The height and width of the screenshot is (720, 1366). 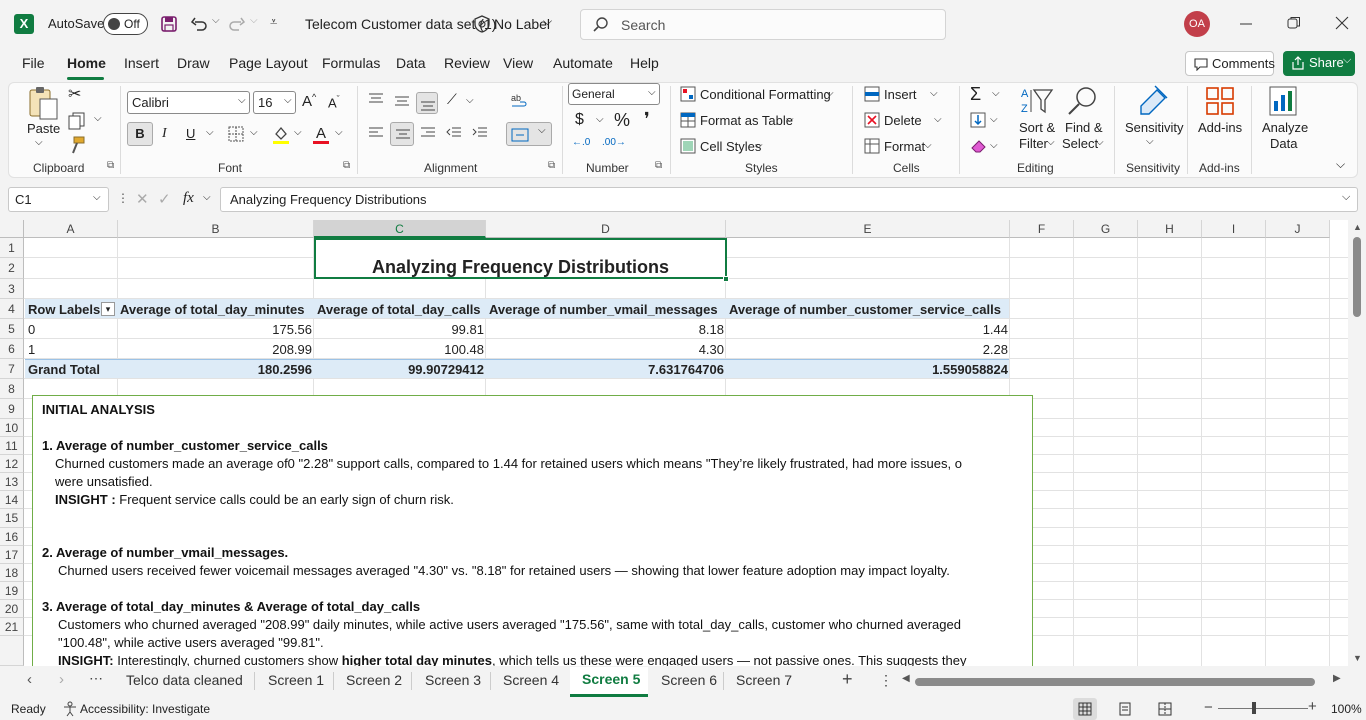 I want to click on row-header: 18, so click(x=12, y=573).